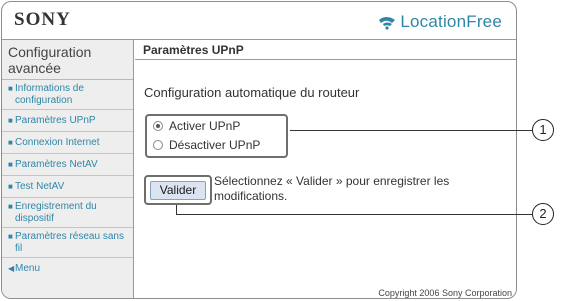 The width and height of the screenshot is (565, 301). Describe the element at coordinates (216, 136) in the screenshot. I see `radio-group-highlight: Activer UPnP Désactiver UPnP` at that location.